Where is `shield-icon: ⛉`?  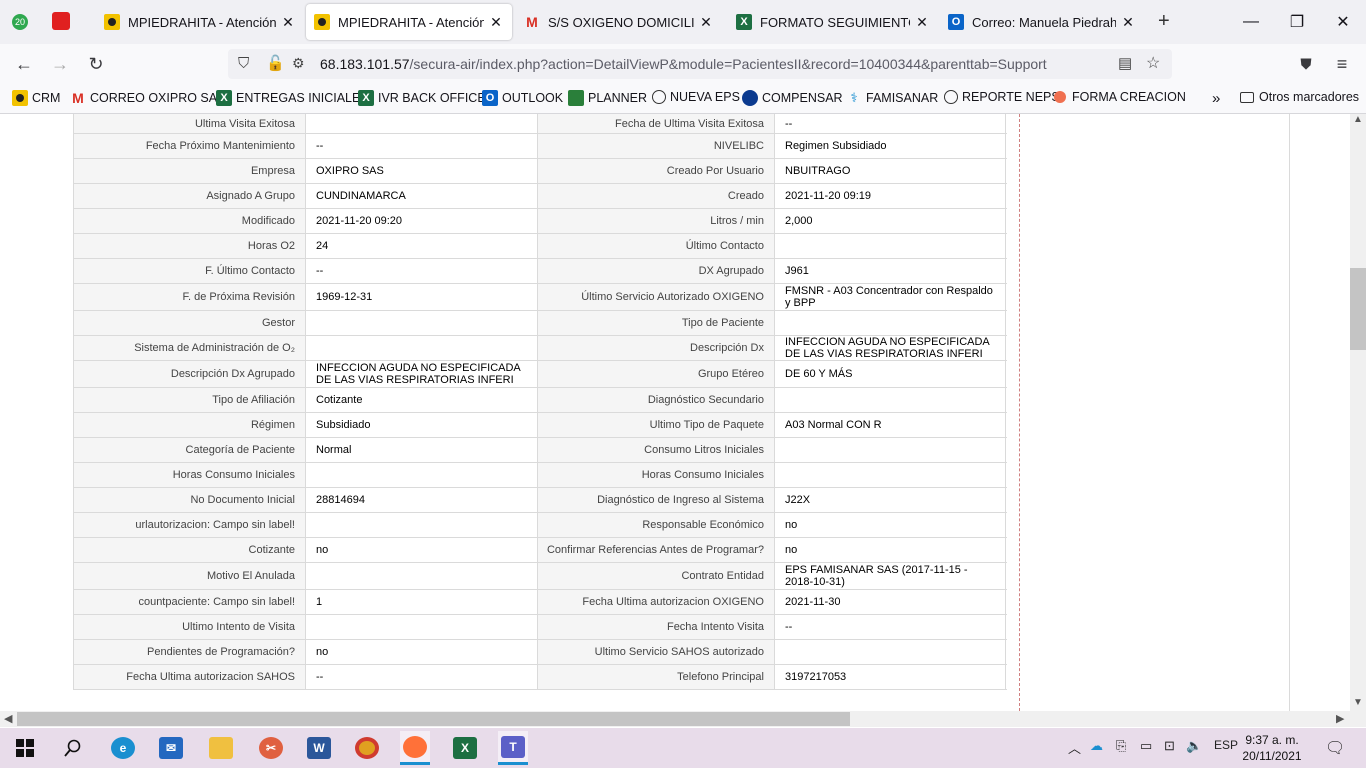 shield-icon: ⛉ is located at coordinates (243, 63).